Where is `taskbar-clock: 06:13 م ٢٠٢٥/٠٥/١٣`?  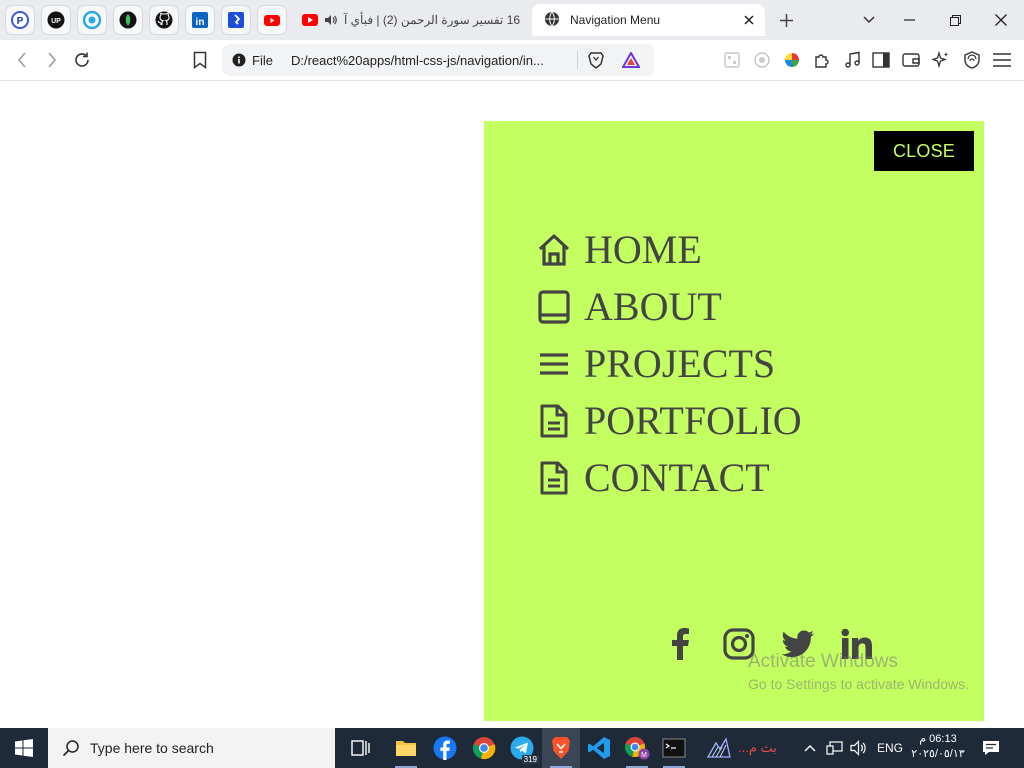
taskbar-clock: 06:13 م ٢٠٢٥/٠٥/١٣ is located at coordinates (938, 747).